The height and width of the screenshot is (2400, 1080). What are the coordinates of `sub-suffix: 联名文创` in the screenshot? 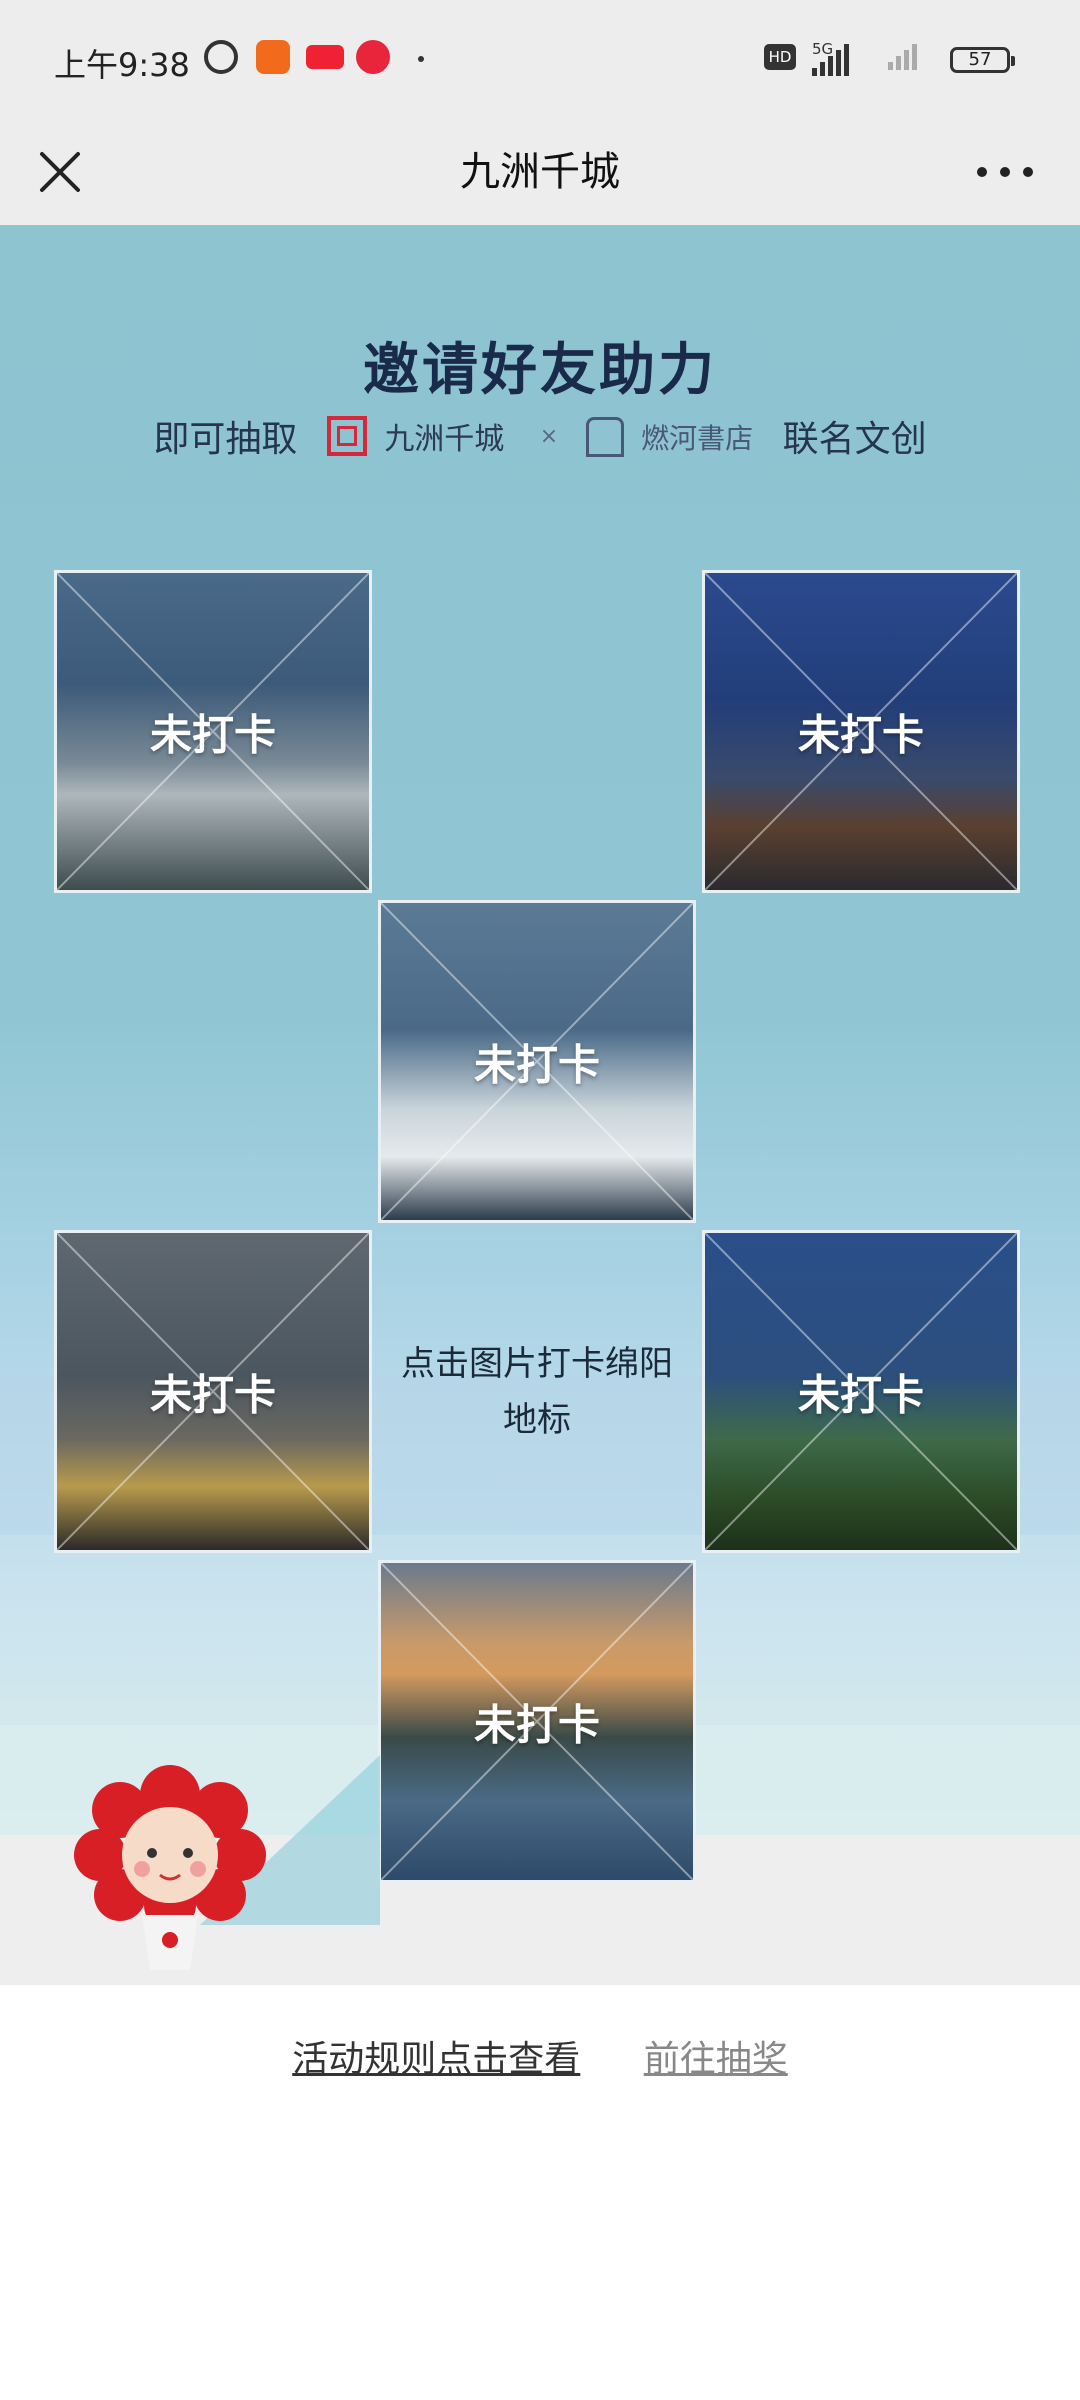 It's located at (854, 439).